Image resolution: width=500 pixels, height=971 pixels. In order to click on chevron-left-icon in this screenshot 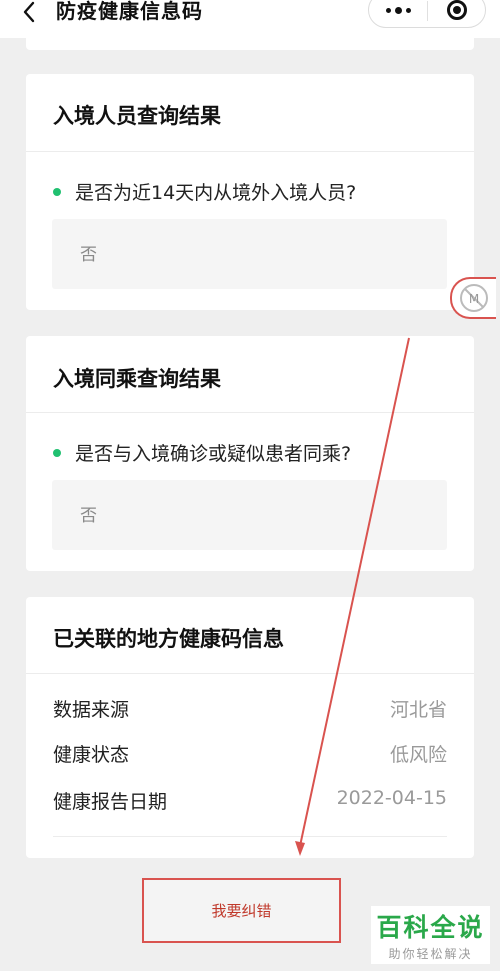, I will do `click(29, 12)`.